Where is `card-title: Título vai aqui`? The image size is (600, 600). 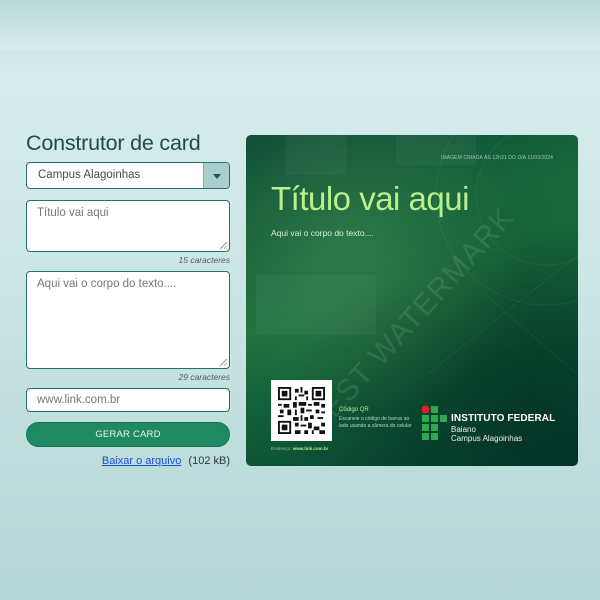
card-title: Título vai aqui is located at coordinates (370, 198).